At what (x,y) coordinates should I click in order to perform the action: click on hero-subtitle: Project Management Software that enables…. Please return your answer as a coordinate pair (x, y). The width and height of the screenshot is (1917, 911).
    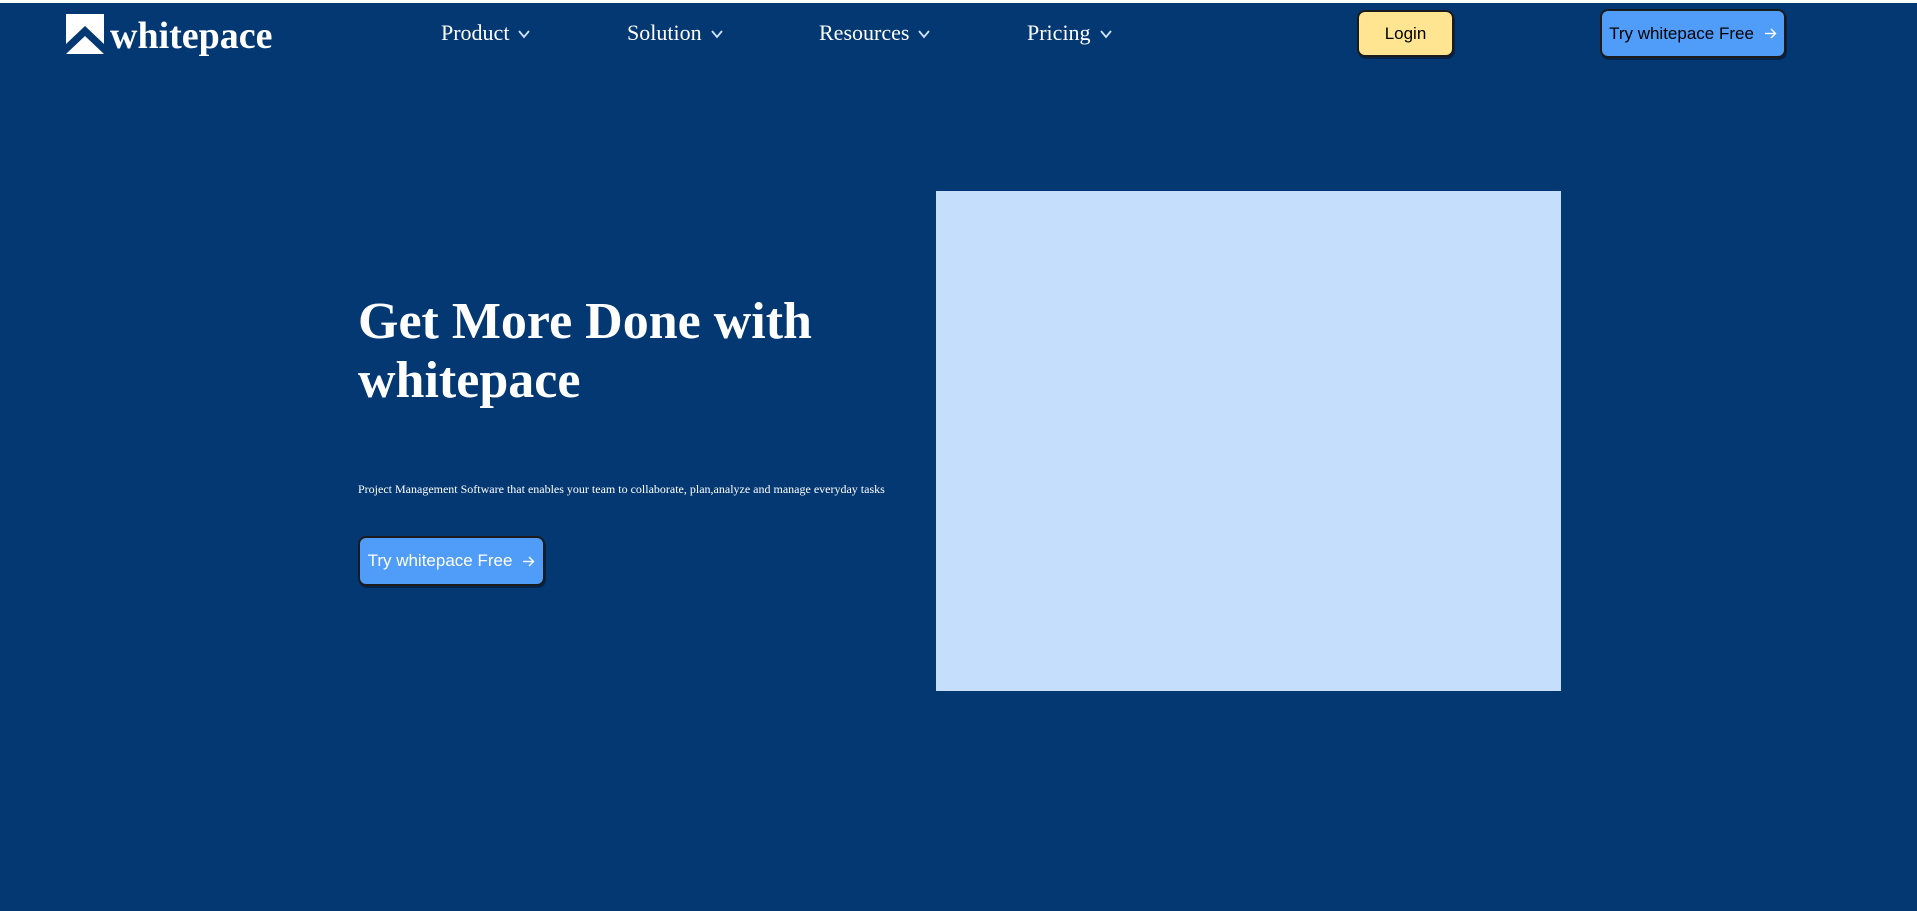
    Looking at the image, I should click on (621, 489).